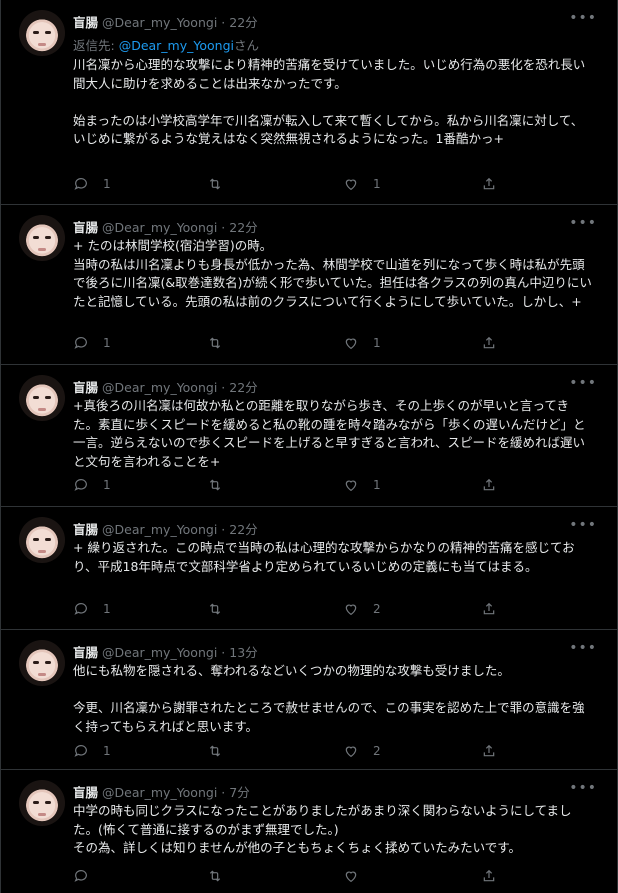  Describe the element at coordinates (243, 652) in the screenshot. I see `timestamp: 13分` at that location.